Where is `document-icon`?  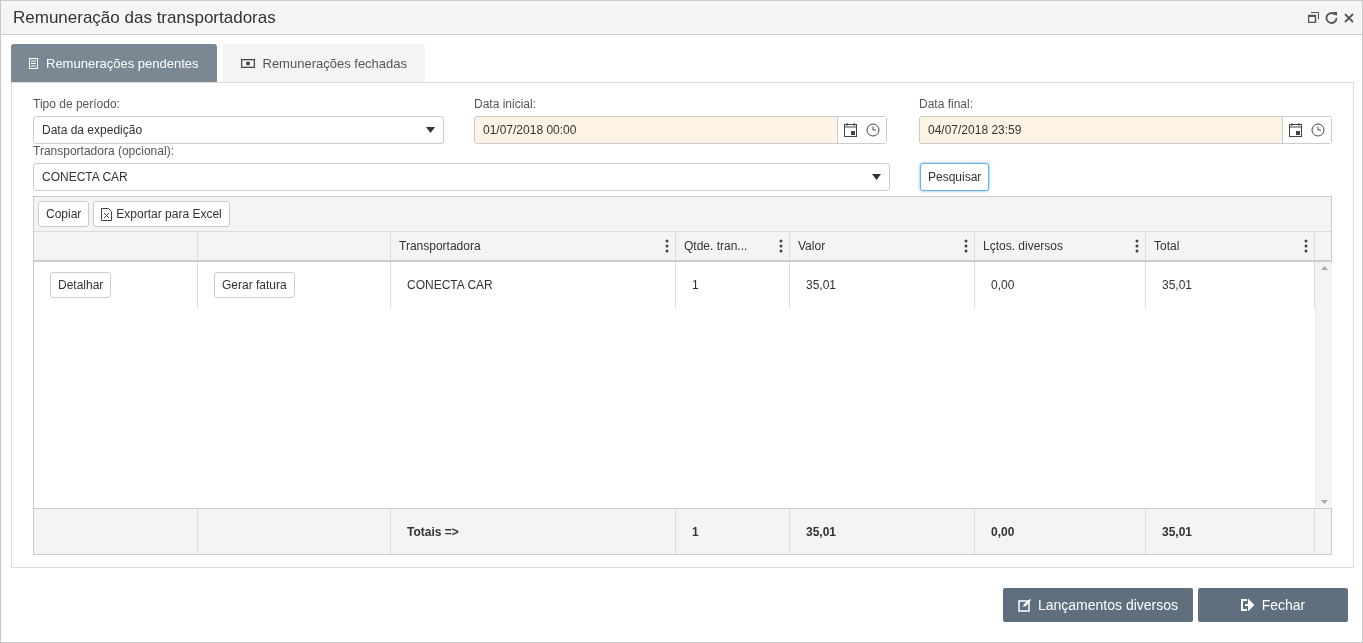 document-icon is located at coordinates (33, 63).